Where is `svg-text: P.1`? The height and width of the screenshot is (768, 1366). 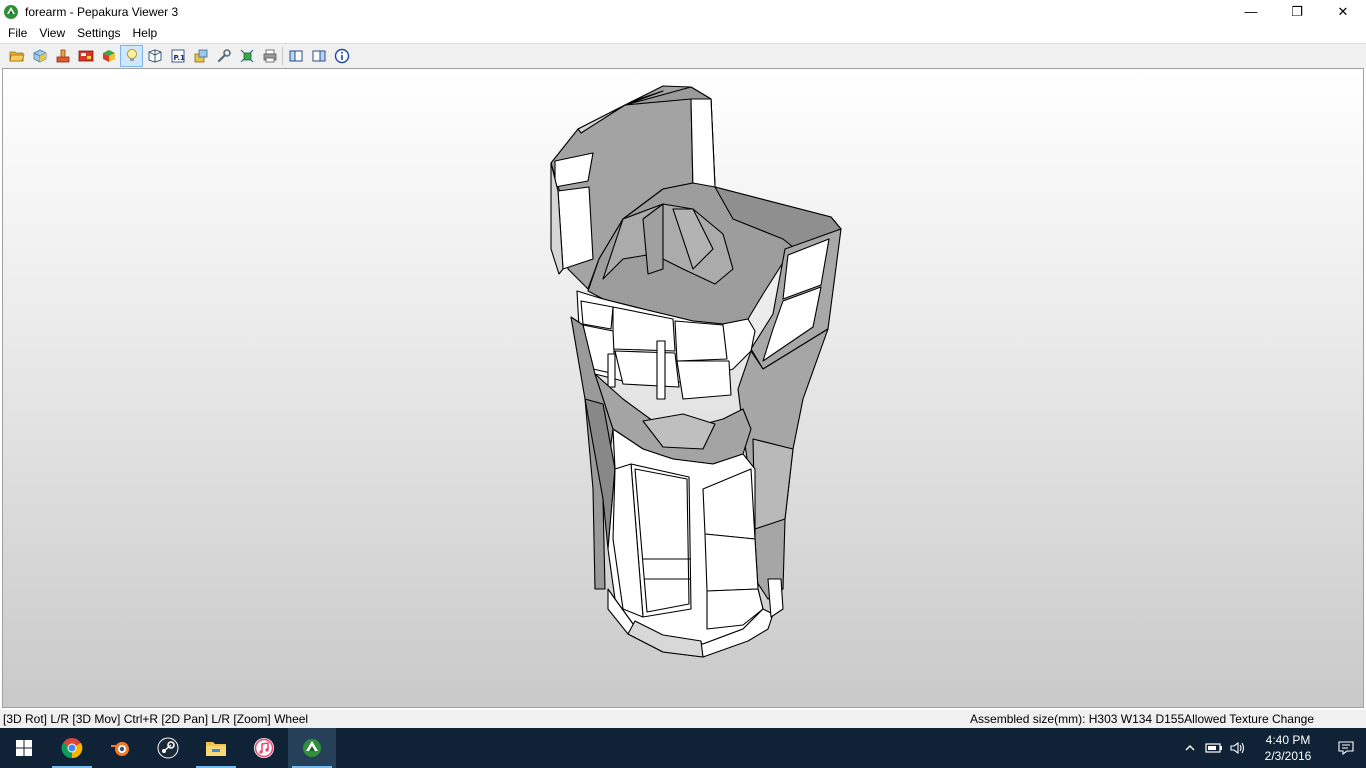 svg-text: P.1 is located at coordinates (179, 58).